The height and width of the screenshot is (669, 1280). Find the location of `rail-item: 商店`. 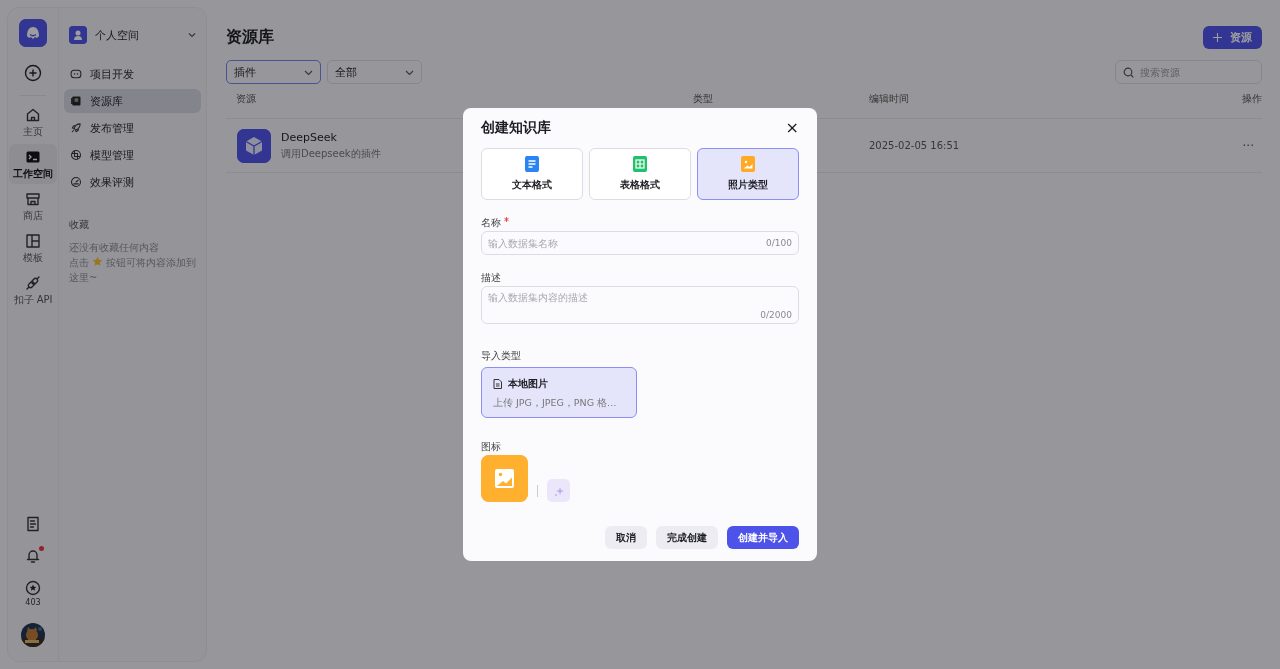

rail-item: 商店 is located at coordinates (33, 206).